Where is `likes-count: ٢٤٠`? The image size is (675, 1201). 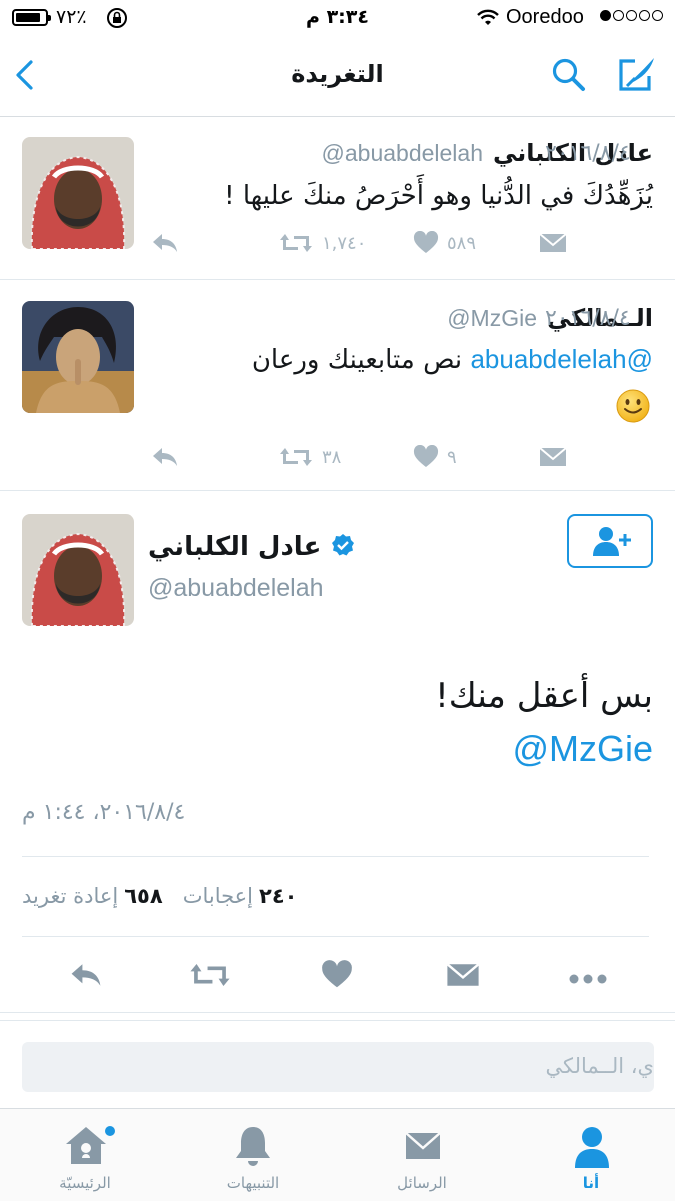
likes-count: ٢٤٠ is located at coordinates (278, 896).